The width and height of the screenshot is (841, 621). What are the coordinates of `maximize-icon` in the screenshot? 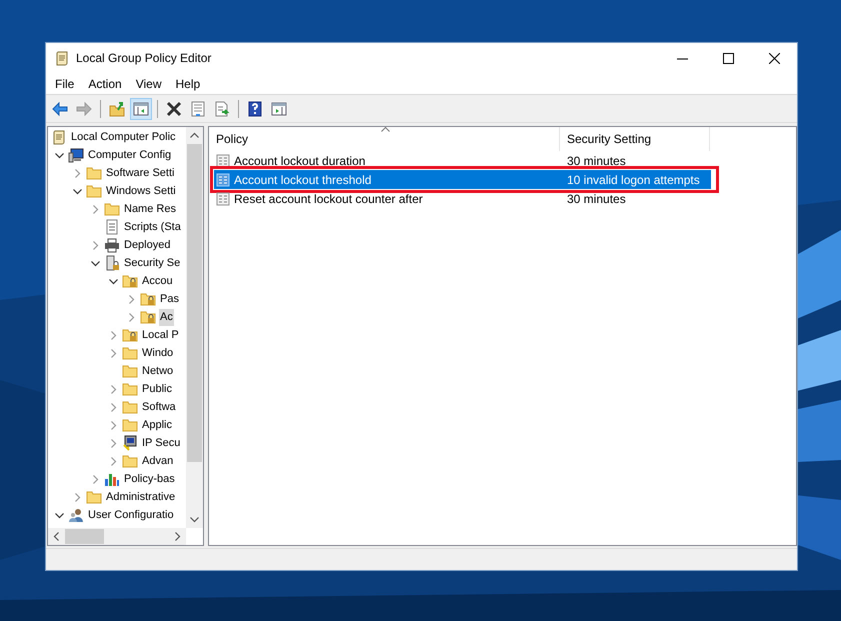 It's located at (728, 58).